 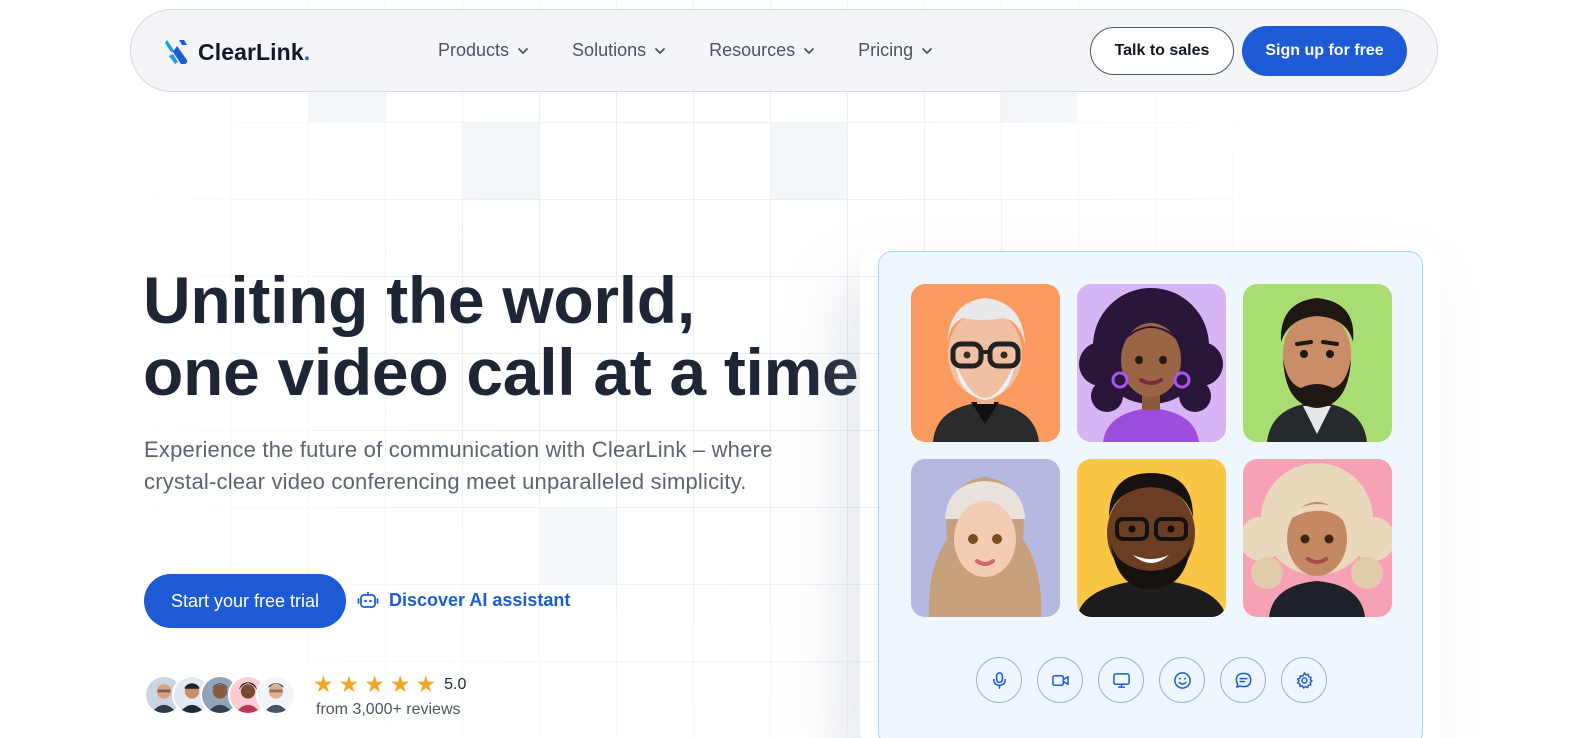 I want to click on emoji-button, so click(x=1182, y=680).